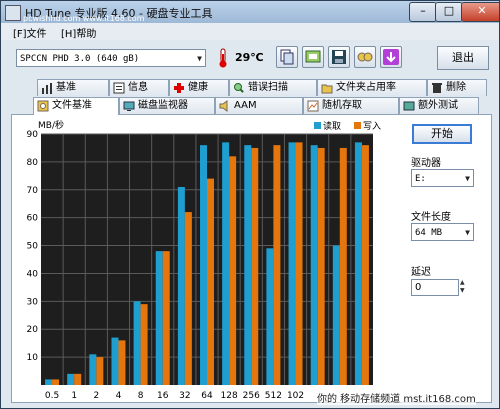  What do you see at coordinates (259, 105) in the screenshot?
I see `tab-aam: AAM` at bounding box center [259, 105].